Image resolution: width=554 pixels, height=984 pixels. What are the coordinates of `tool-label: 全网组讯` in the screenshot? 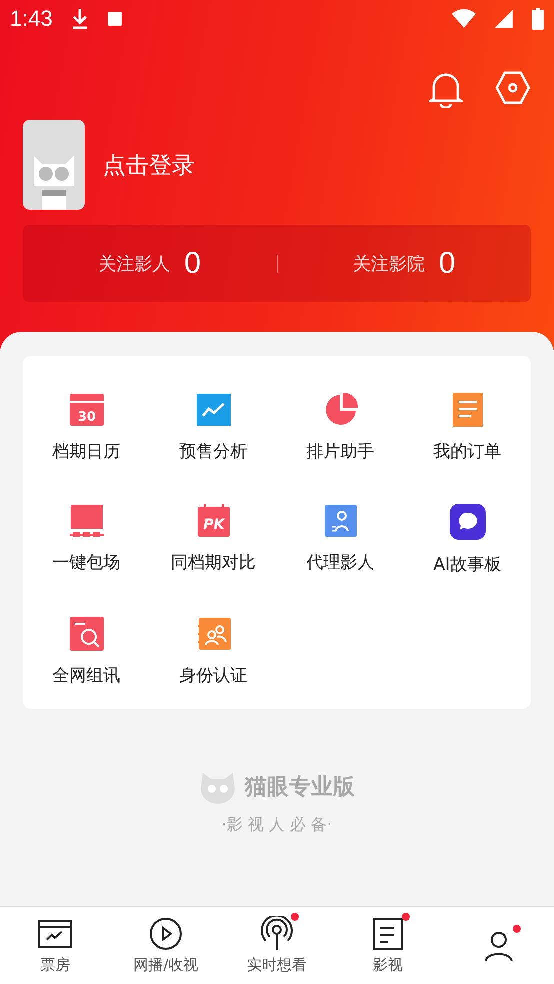 It's located at (86, 675).